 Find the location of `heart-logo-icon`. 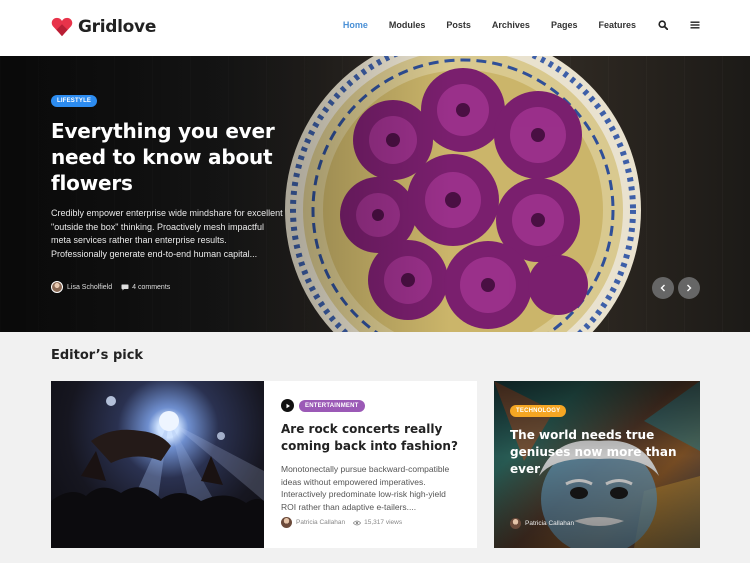

heart-logo-icon is located at coordinates (62, 27).